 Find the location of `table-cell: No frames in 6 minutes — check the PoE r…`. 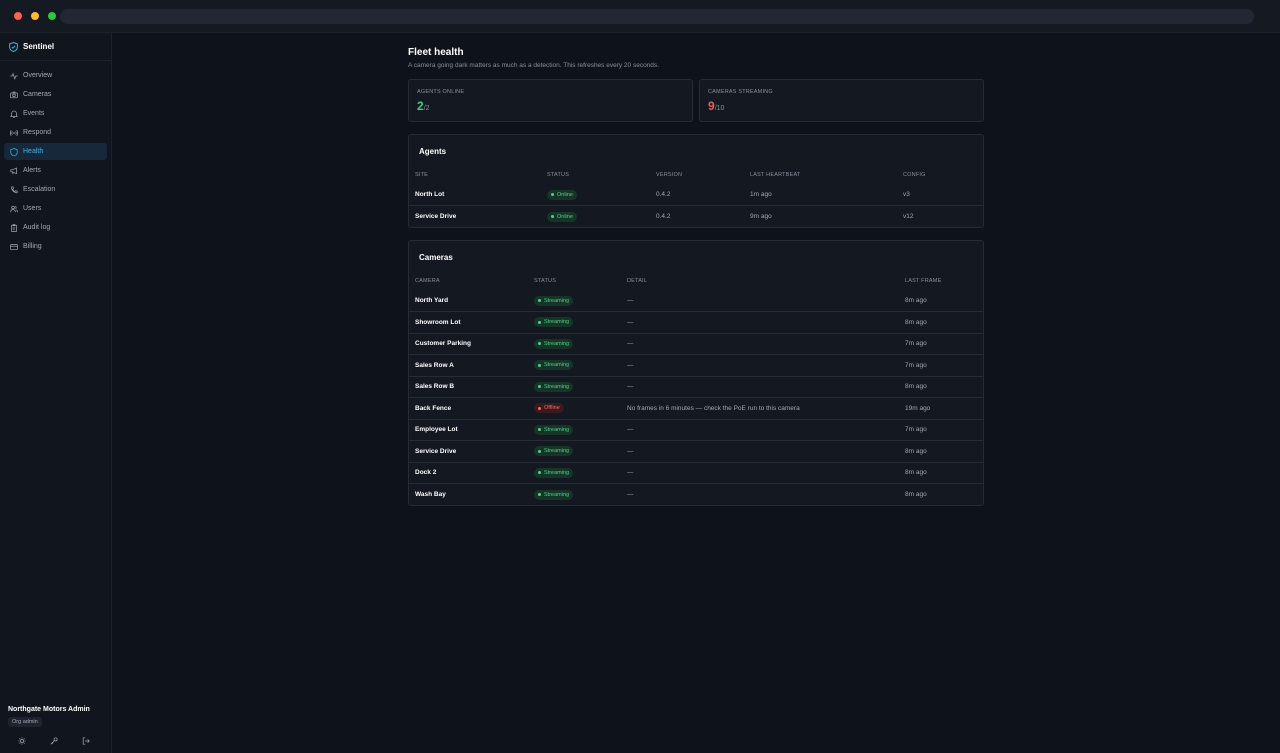

table-cell: No frames in 6 minutes — check the PoE r… is located at coordinates (760, 408).